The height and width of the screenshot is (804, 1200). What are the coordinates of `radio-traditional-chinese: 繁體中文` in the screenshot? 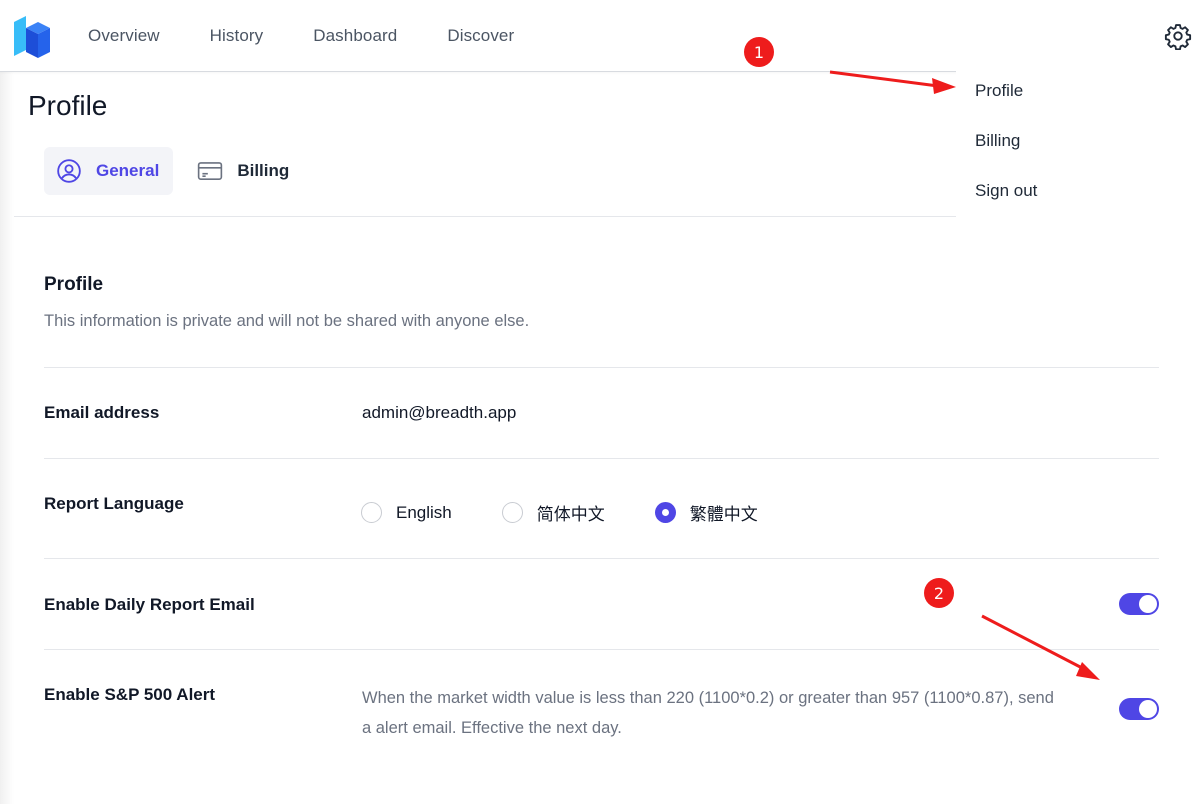 It's located at (706, 512).